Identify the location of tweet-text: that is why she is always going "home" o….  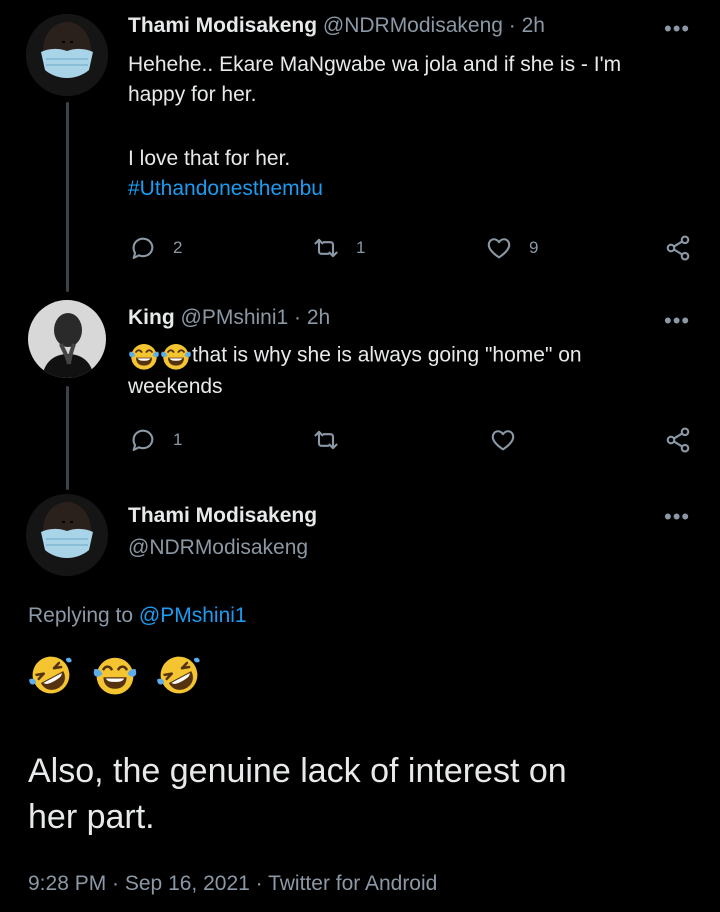
(355, 371).